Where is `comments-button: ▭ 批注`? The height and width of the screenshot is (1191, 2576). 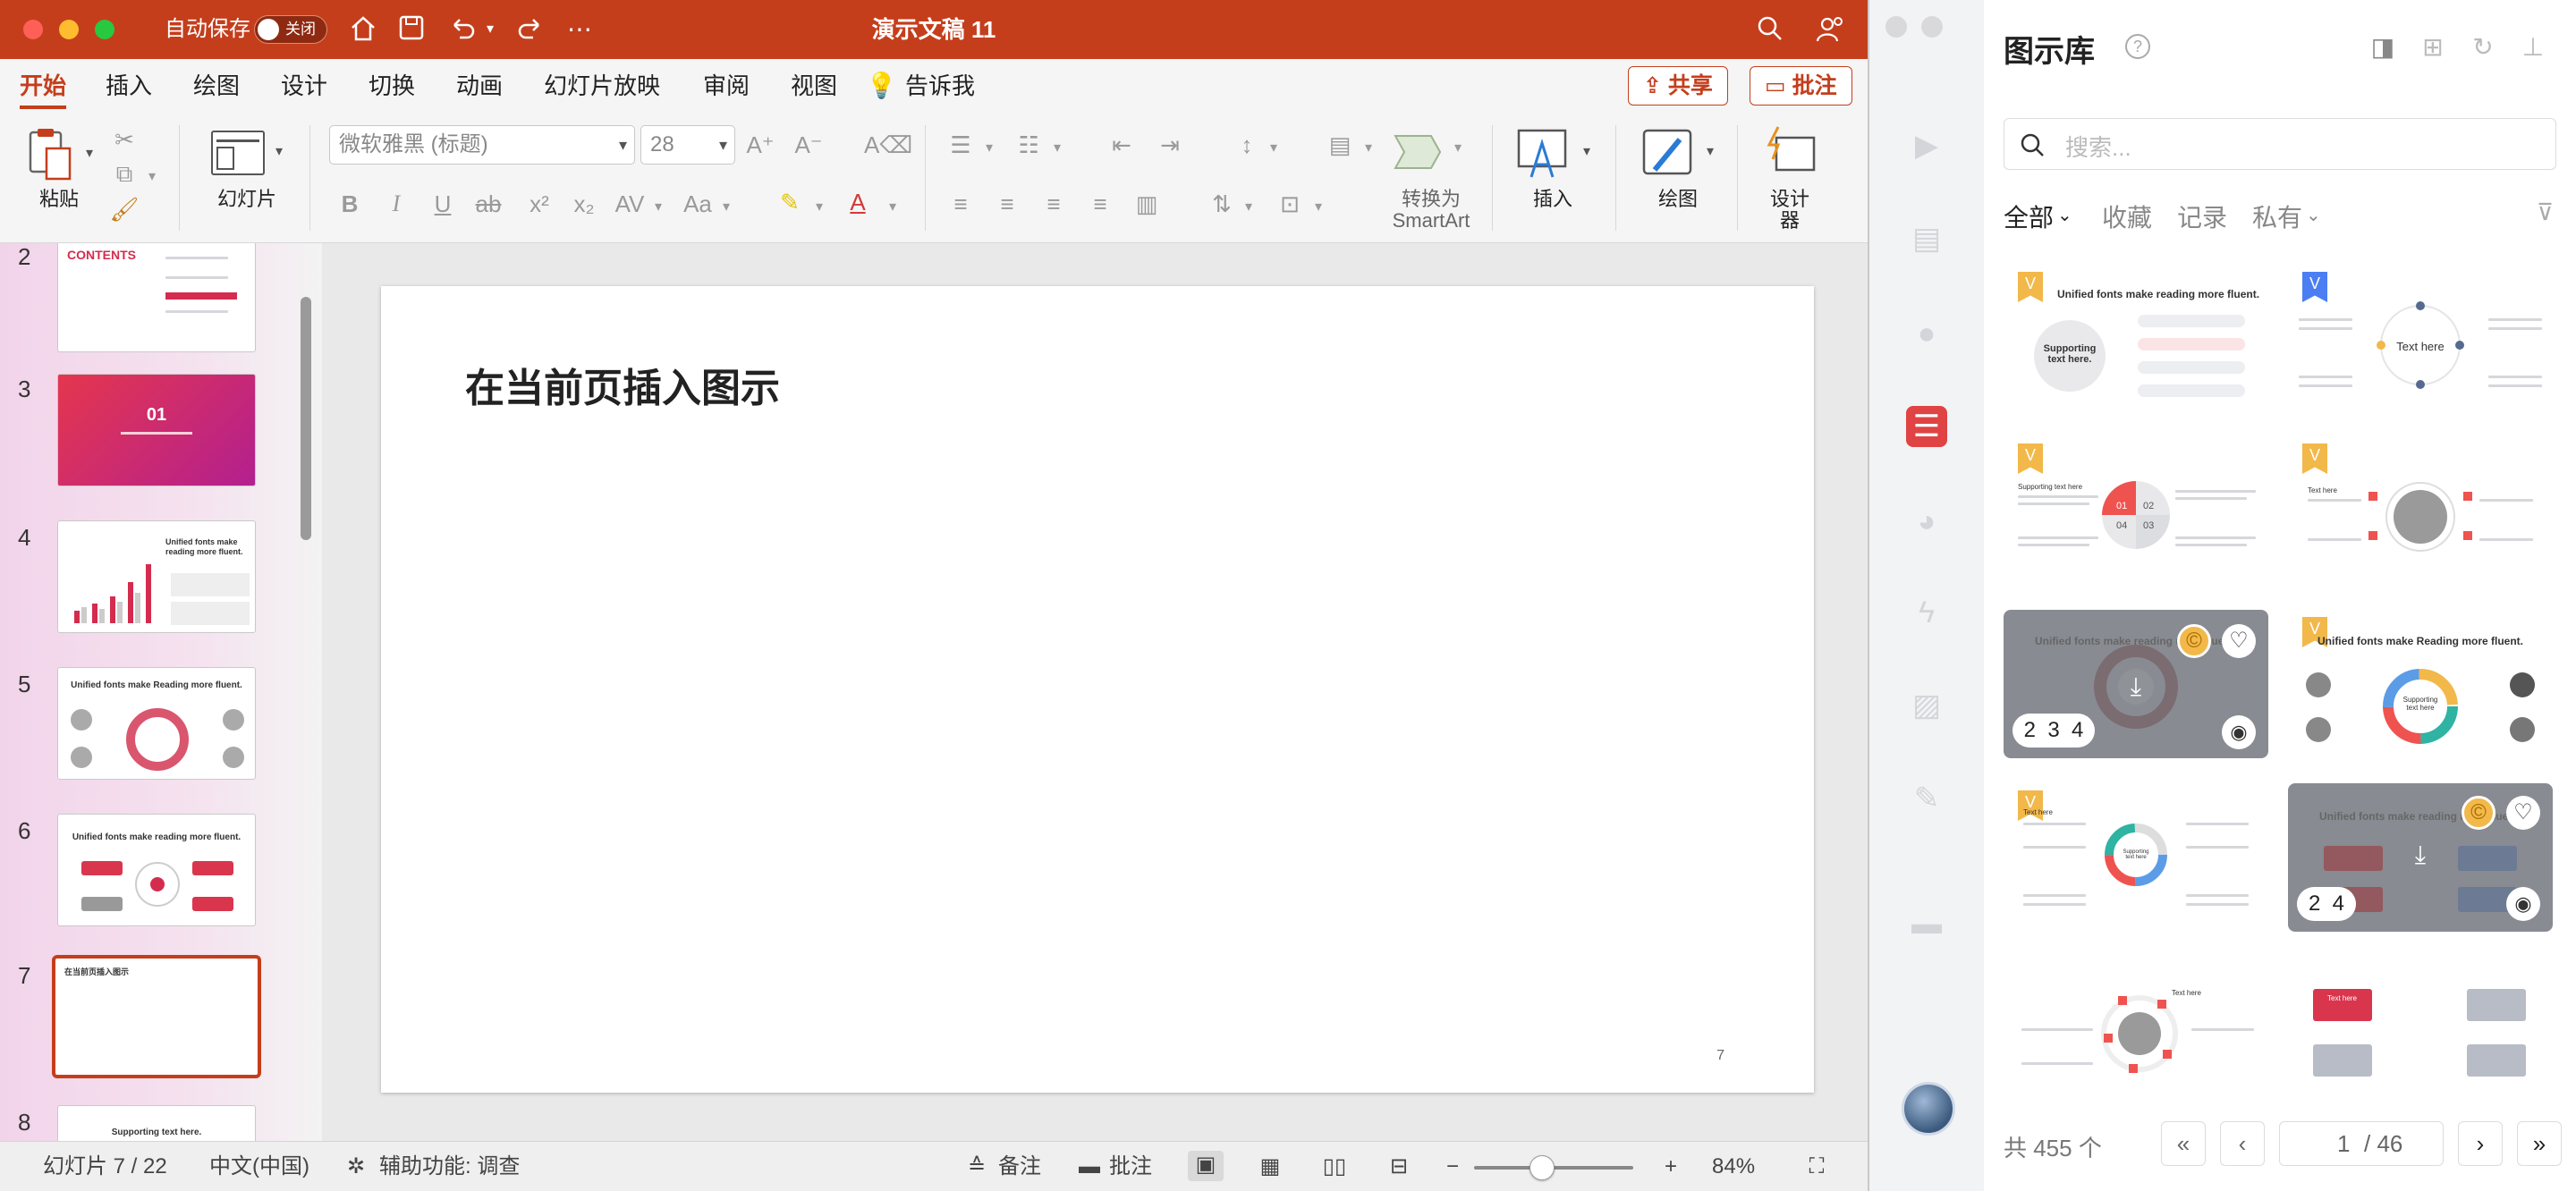
comments-button: ▭ 批注 is located at coordinates (1801, 86).